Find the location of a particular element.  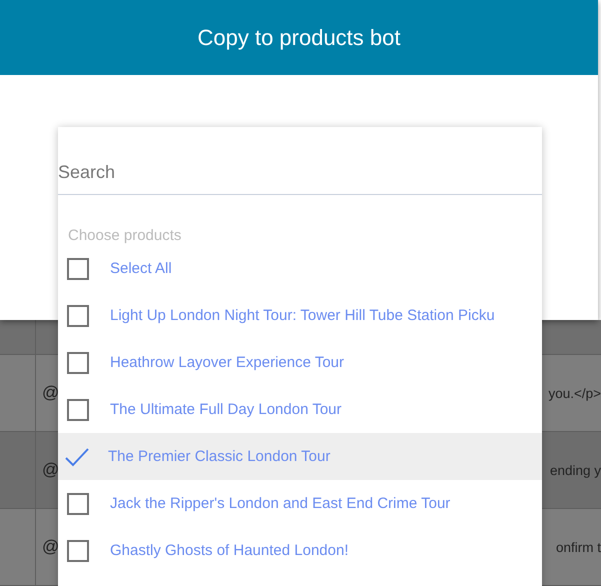

select-all-option: Select All is located at coordinates (300, 268).